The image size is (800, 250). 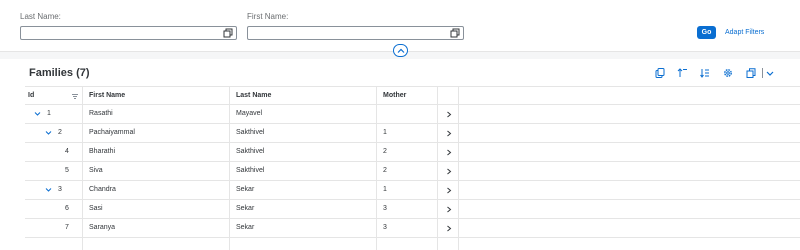 What do you see at coordinates (412, 228) in the screenshot?
I see `table-row: 7 Saranya Sekar 3` at bounding box center [412, 228].